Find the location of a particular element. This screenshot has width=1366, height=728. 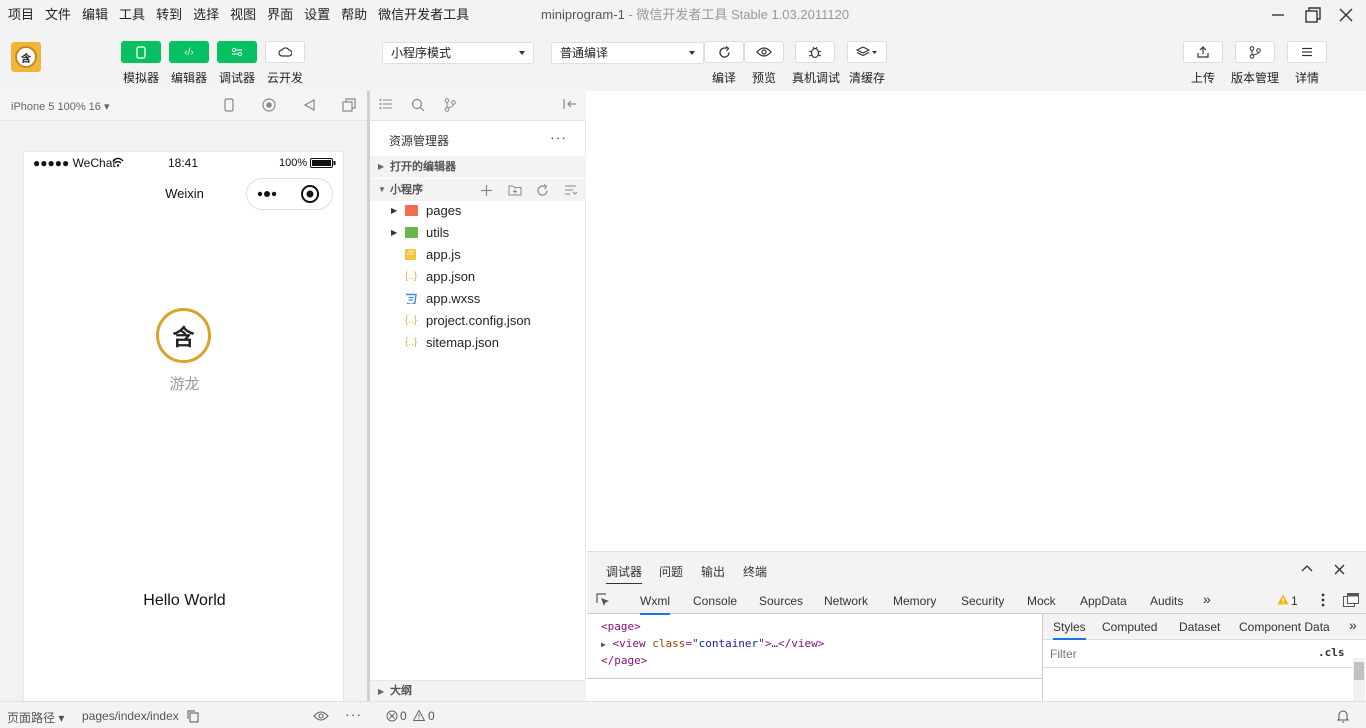

project-section: ▼ 小程序 is located at coordinates (478, 190).